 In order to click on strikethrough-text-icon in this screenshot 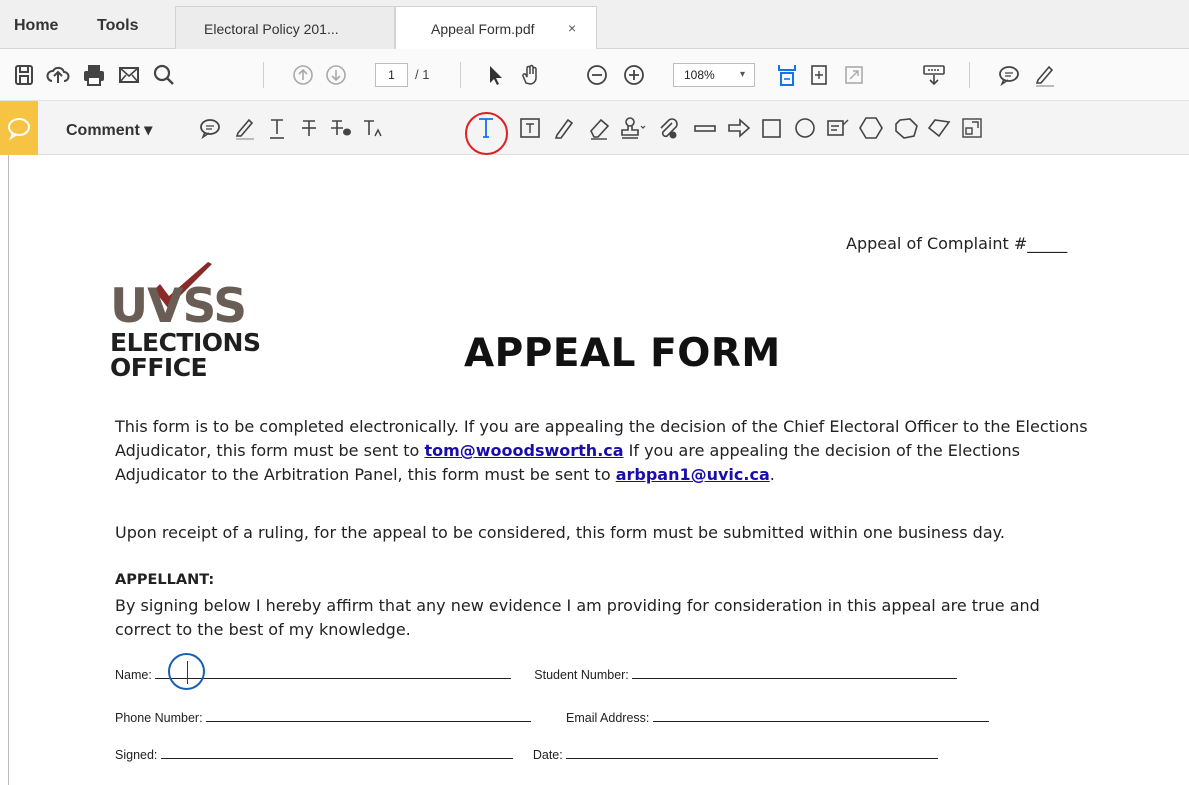, I will do `click(309, 128)`.